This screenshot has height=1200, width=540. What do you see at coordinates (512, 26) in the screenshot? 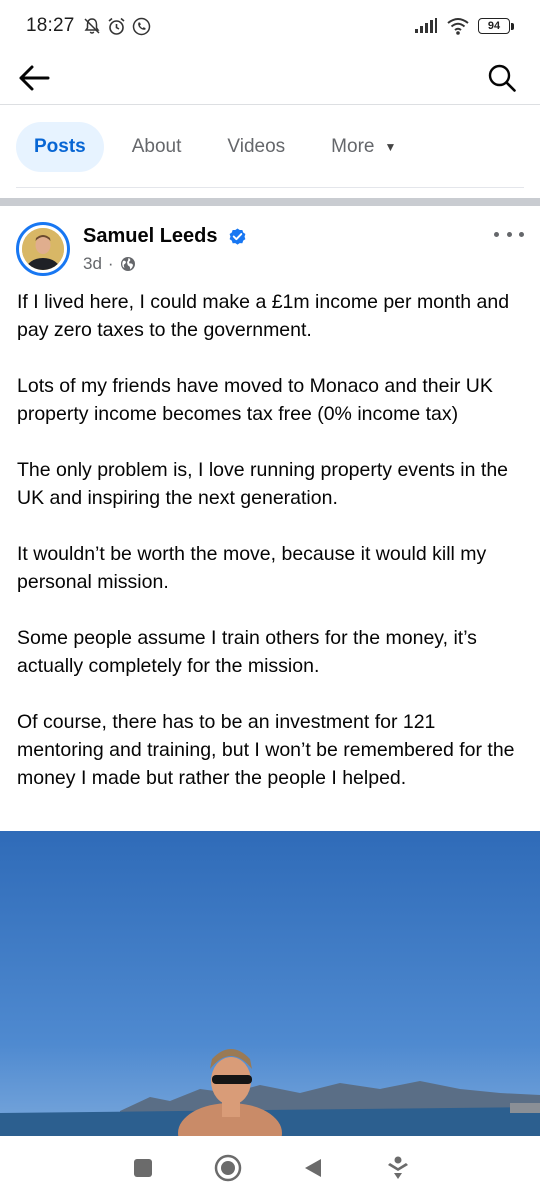
I see `battery-tip` at bounding box center [512, 26].